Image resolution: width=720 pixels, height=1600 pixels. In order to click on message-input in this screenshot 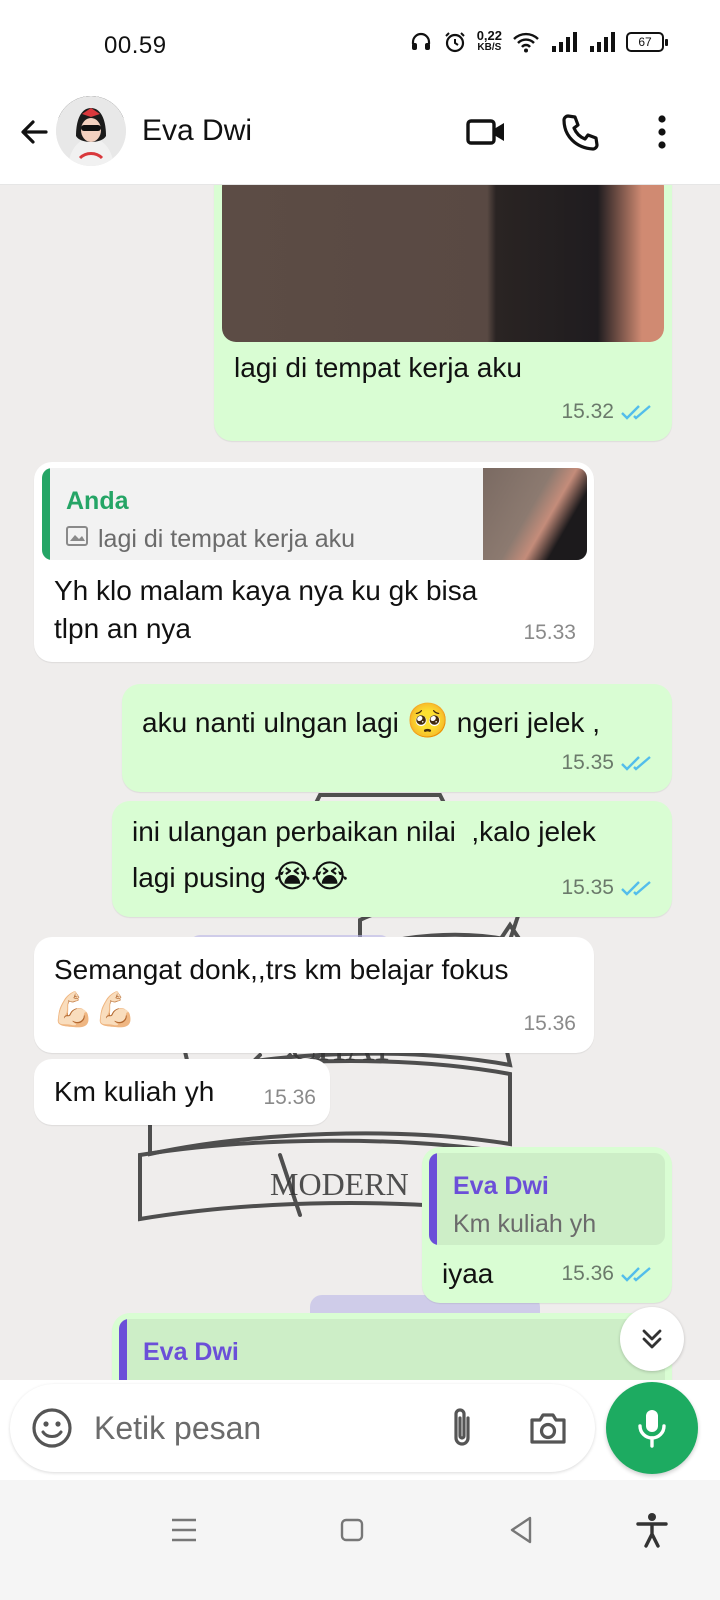, I will do `click(259, 1428)`.